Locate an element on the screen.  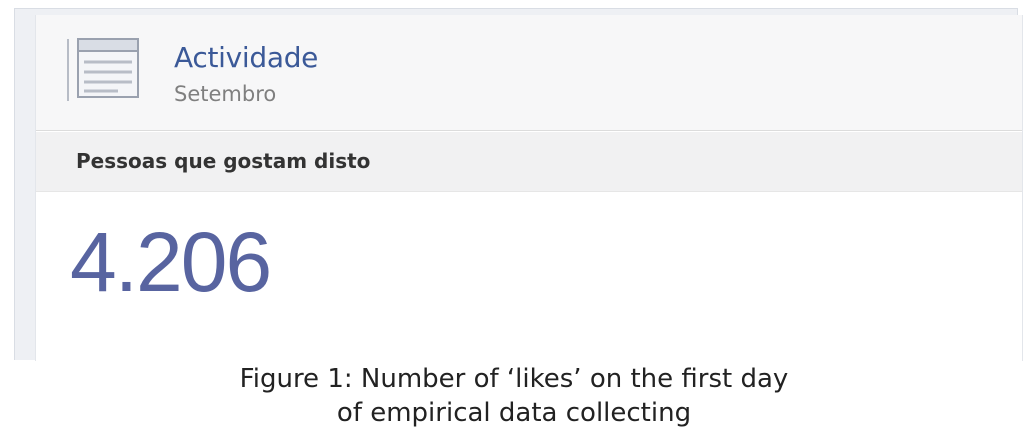
activity-log-icon is located at coordinates (103, 69).